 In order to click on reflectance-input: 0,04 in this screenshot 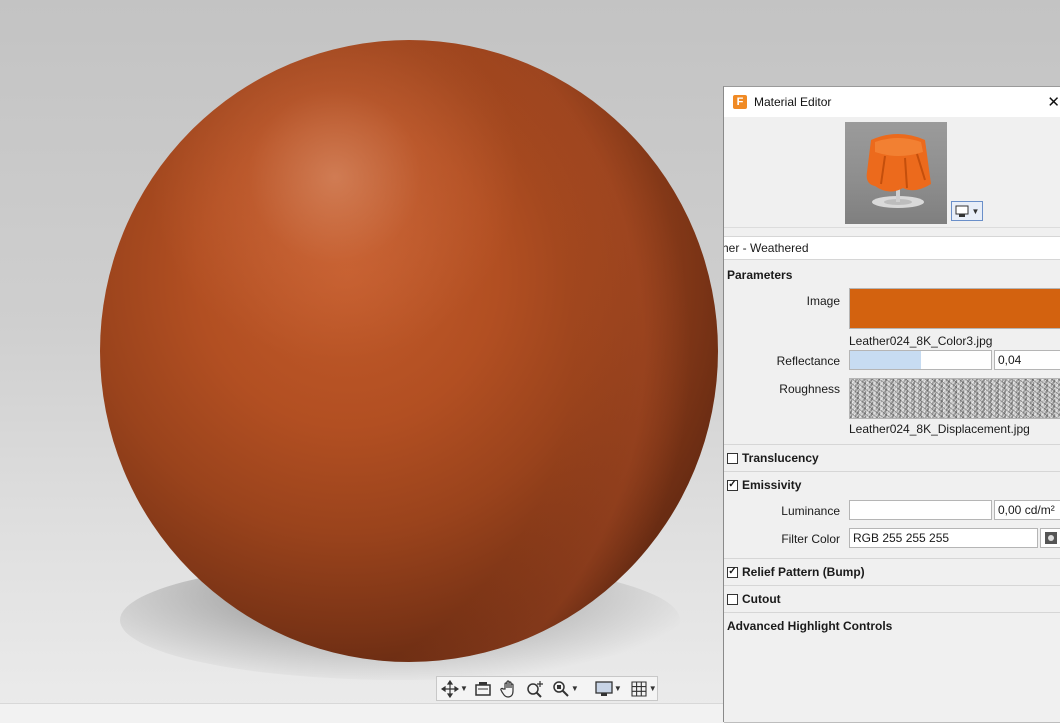, I will do `click(1027, 360)`.